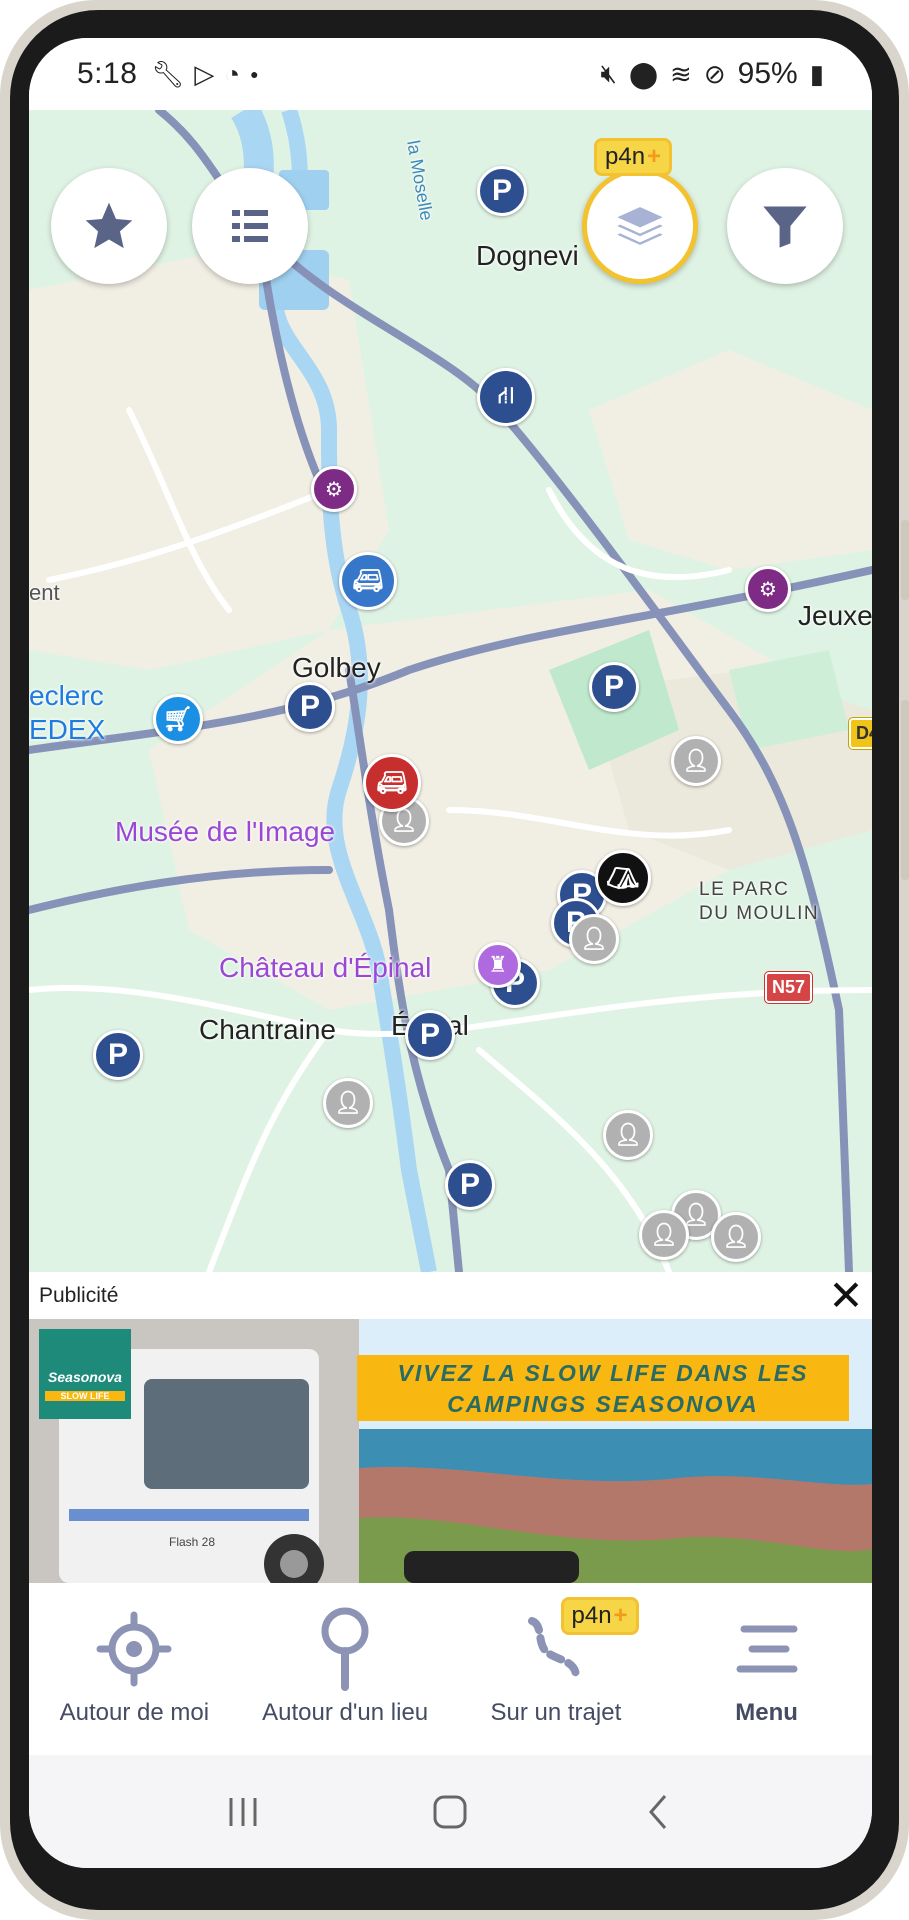  What do you see at coordinates (744, 889) in the screenshot?
I see `label-le-parc: LE PARC` at bounding box center [744, 889].